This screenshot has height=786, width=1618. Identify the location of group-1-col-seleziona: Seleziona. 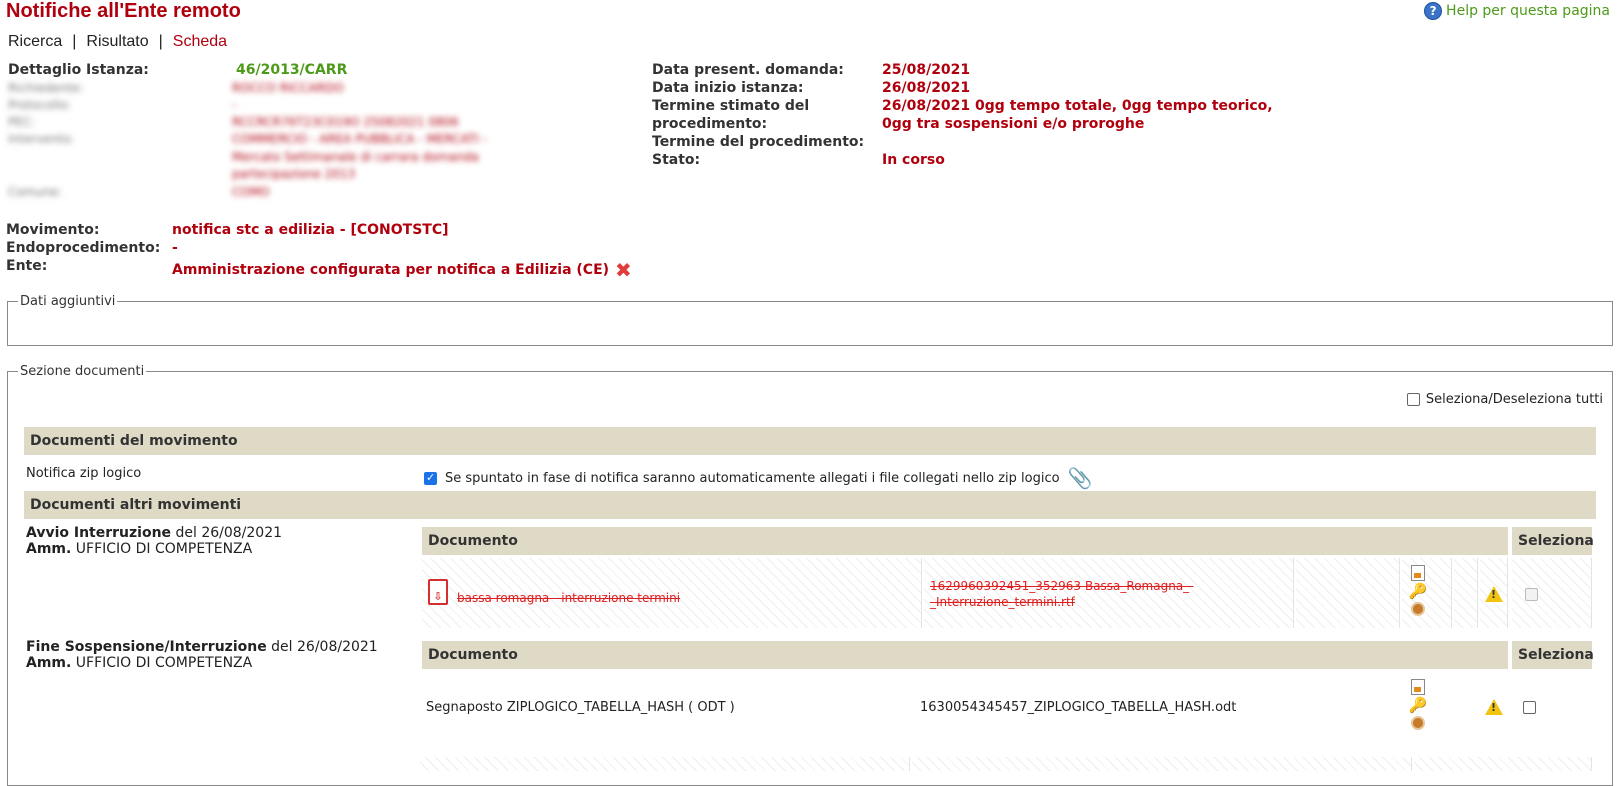
(1553, 541).